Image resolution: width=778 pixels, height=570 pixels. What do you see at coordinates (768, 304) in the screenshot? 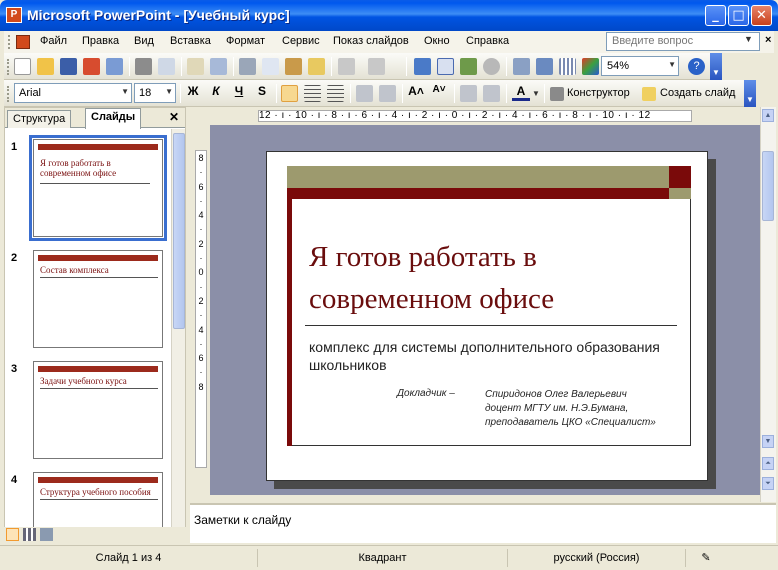
I see `slide-scrollbar: ▲ ▼ ⏶ ⏷` at bounding box center [768, 304].